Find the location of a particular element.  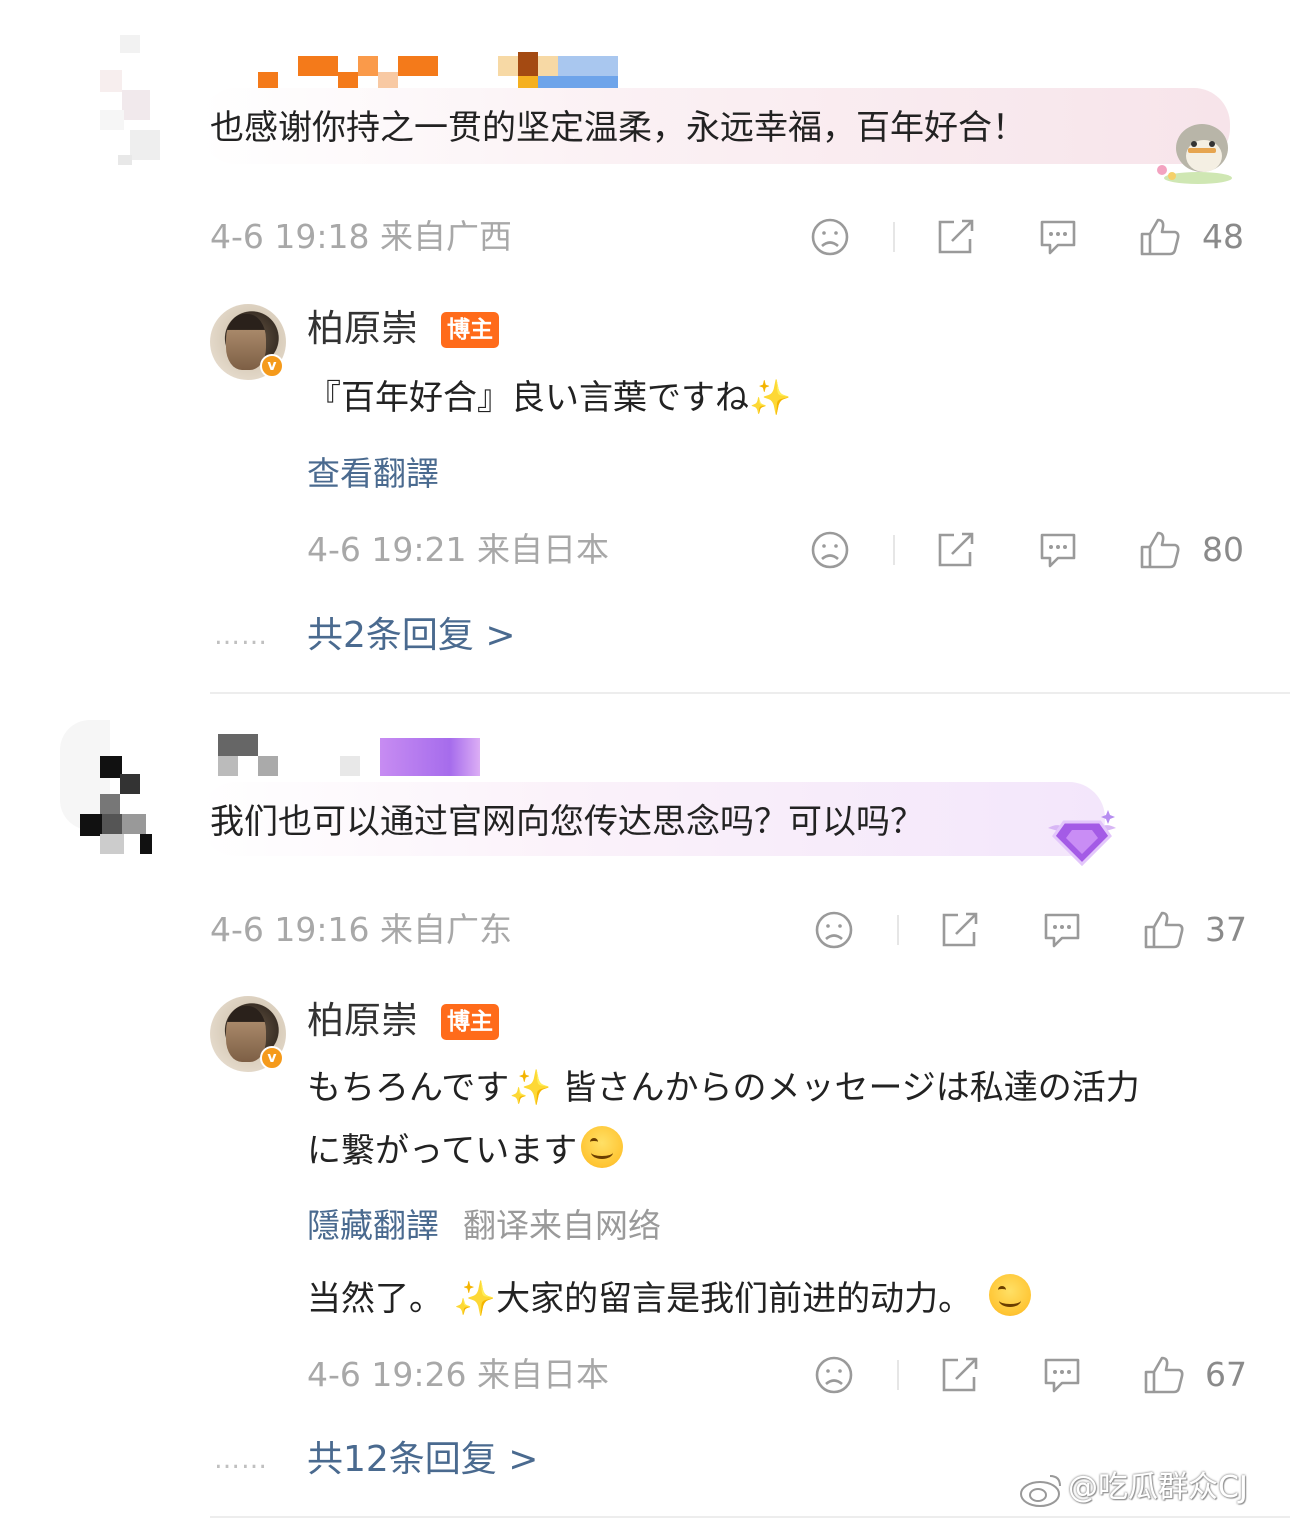

hamster-sticker-icon is located at coordinates (1193, 149).